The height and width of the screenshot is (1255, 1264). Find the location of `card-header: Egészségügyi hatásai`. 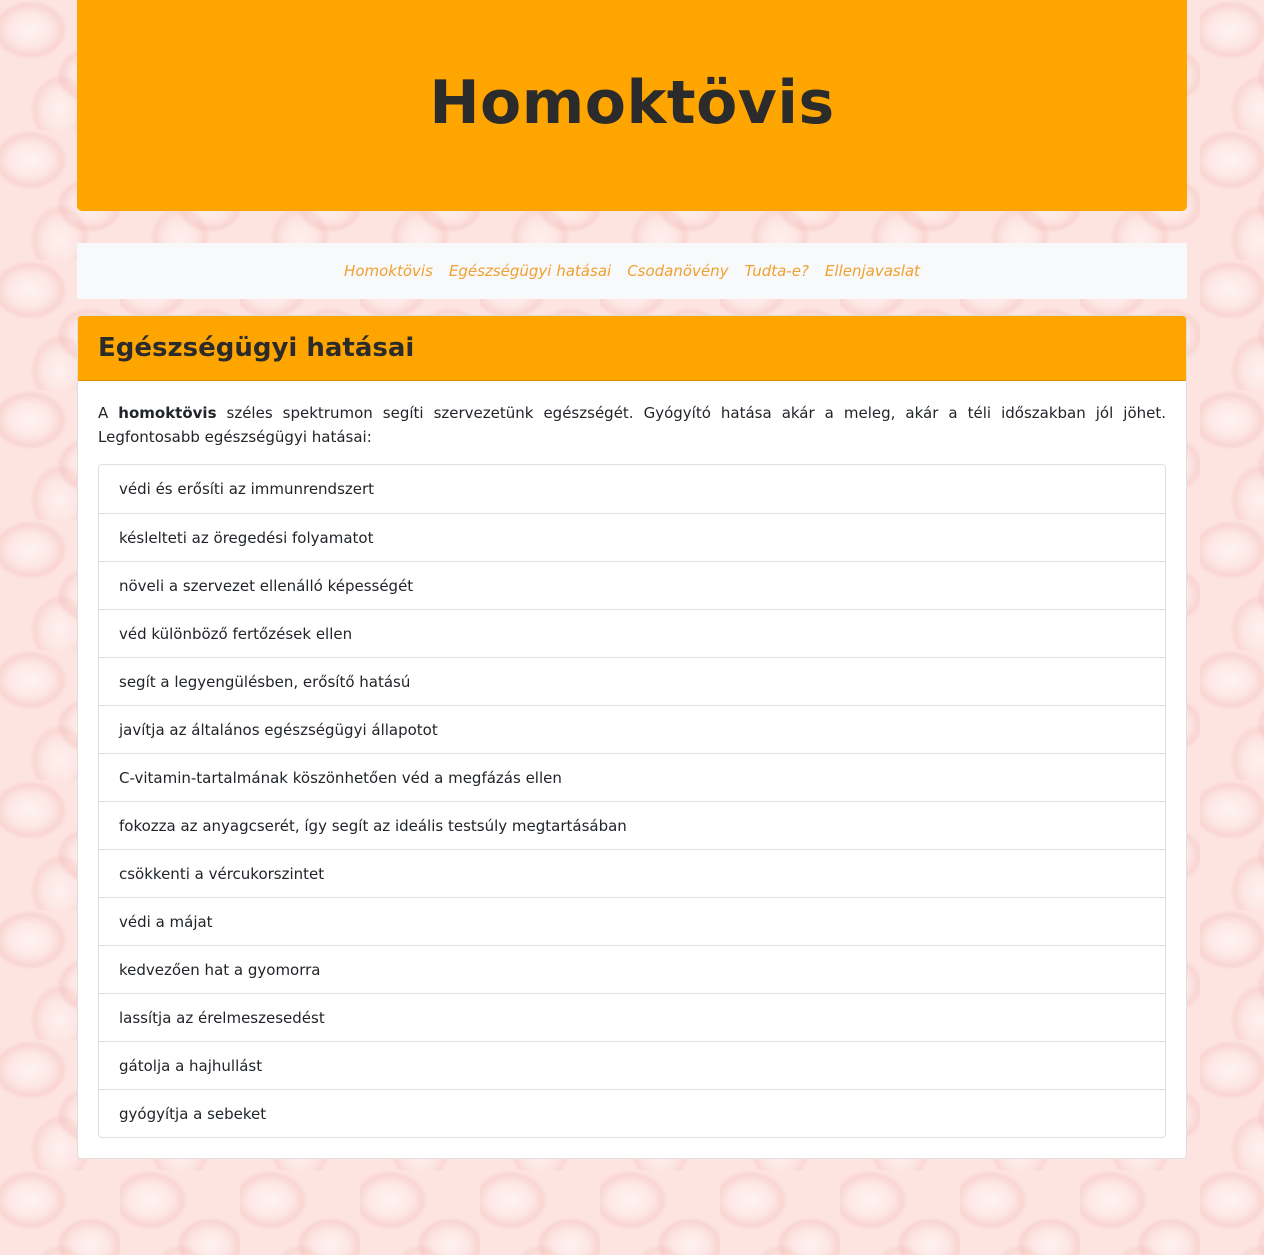

card-header: Egészségügyi hatásai is located at coordinates (632, 348).